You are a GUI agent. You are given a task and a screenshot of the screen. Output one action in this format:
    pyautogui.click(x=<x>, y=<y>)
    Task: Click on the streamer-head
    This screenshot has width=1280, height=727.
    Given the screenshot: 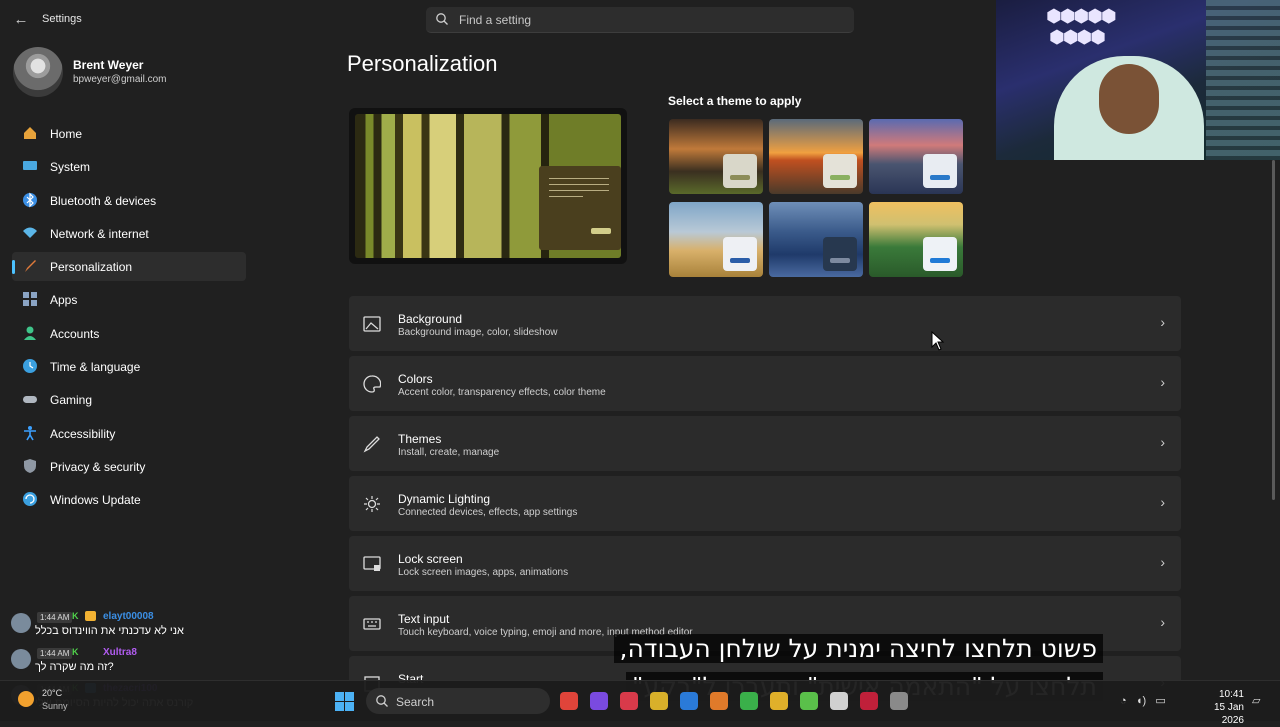 What is the action you would take?
    pyautogui.click(x=1129, y=99)
    